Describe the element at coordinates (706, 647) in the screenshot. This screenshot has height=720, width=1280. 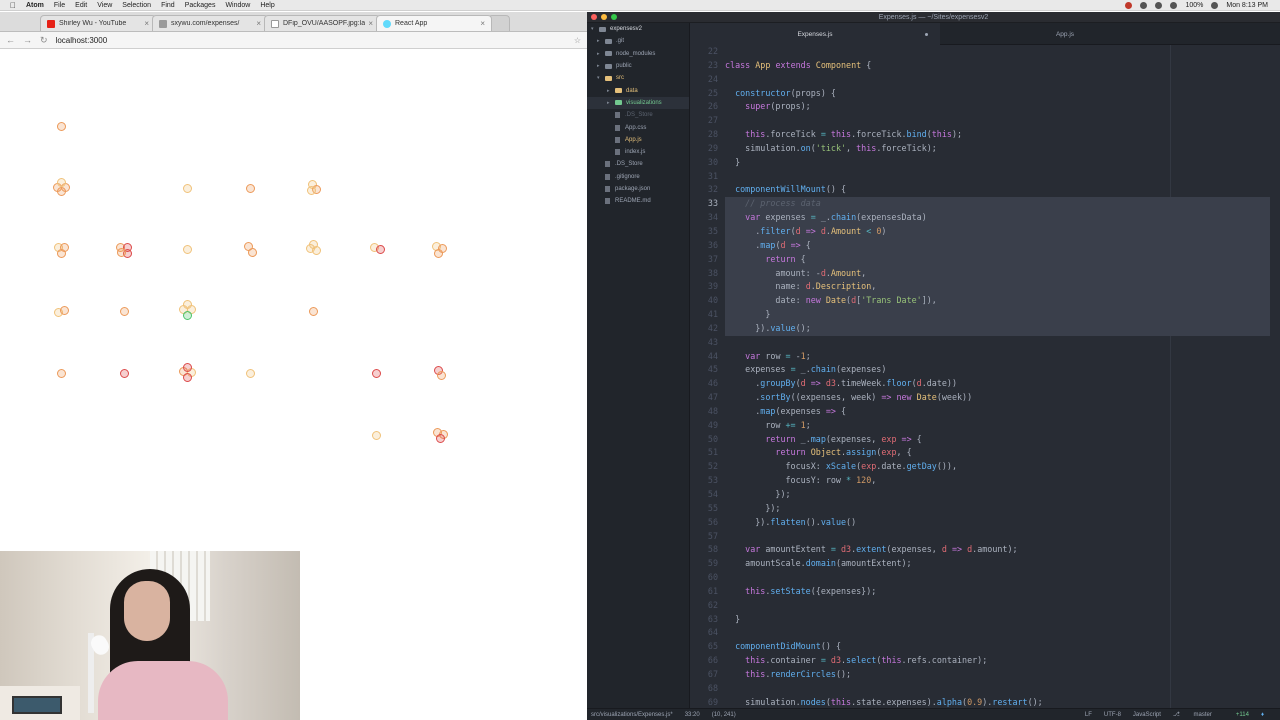
I see `line-number: 65` at that location.